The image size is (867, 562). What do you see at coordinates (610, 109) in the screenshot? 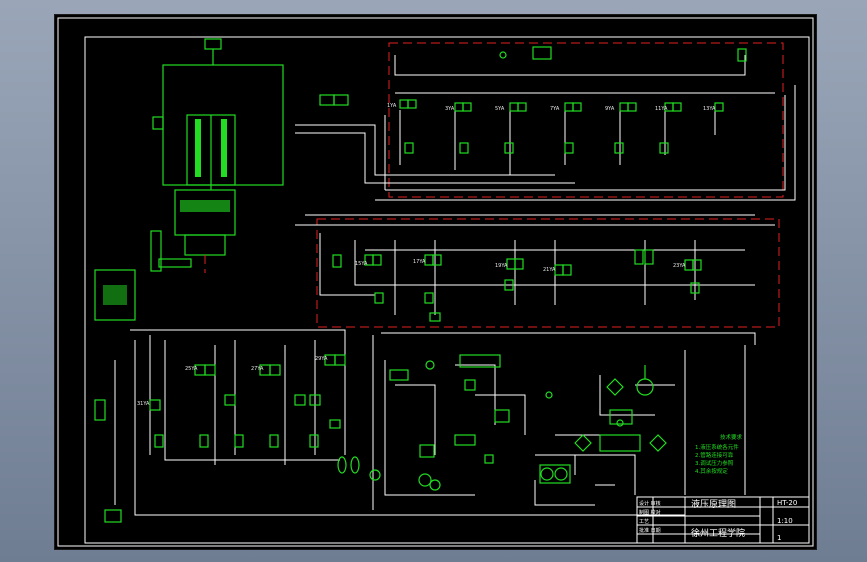
I see `svg-text: 9YA` at bounding box center [610, 109].